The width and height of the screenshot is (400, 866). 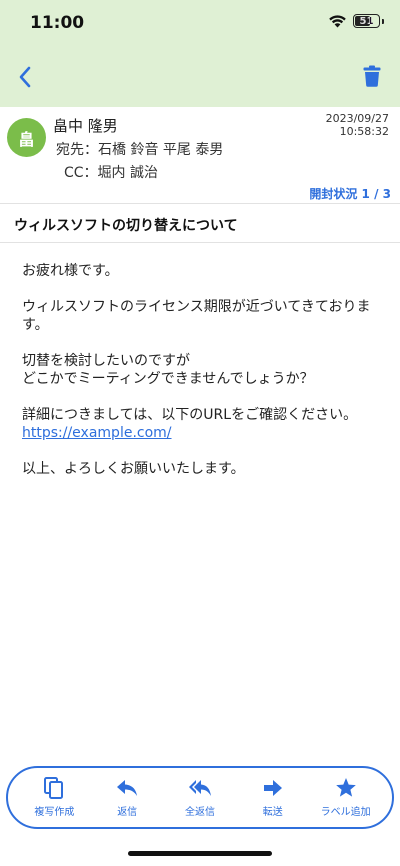 What do you see at coordinates (272, 812) in the screenshot?
I see `forward-label: 転送` at bounding box center [272, 812].